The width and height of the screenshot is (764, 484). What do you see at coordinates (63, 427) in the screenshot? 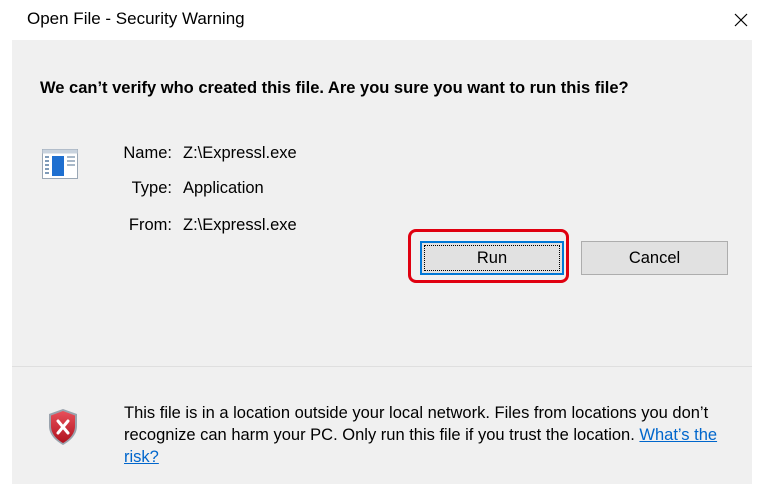
I see `shield-x-icon` at bounding box center [63, 427].